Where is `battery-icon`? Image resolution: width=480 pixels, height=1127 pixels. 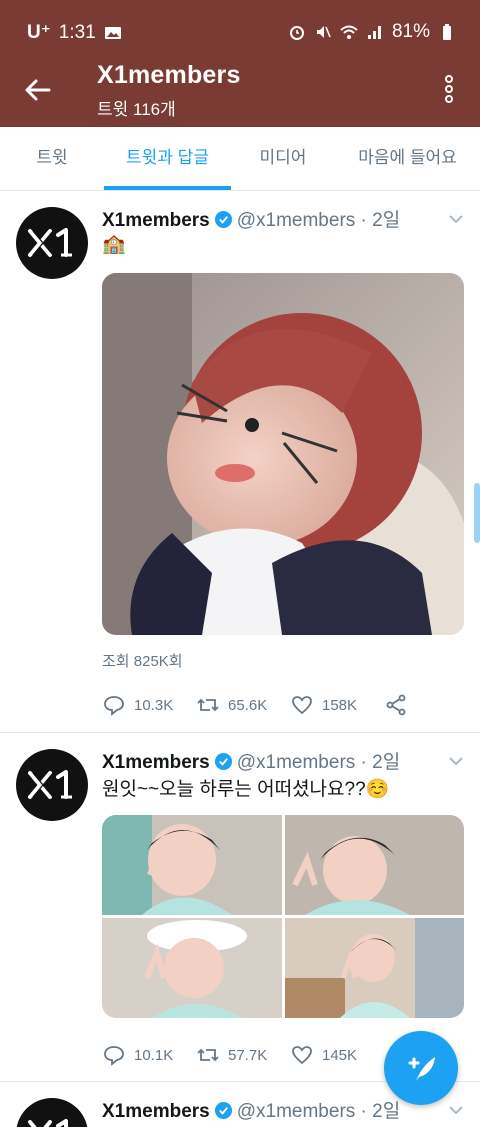
battery-icon is located at coordinates (447, 32).